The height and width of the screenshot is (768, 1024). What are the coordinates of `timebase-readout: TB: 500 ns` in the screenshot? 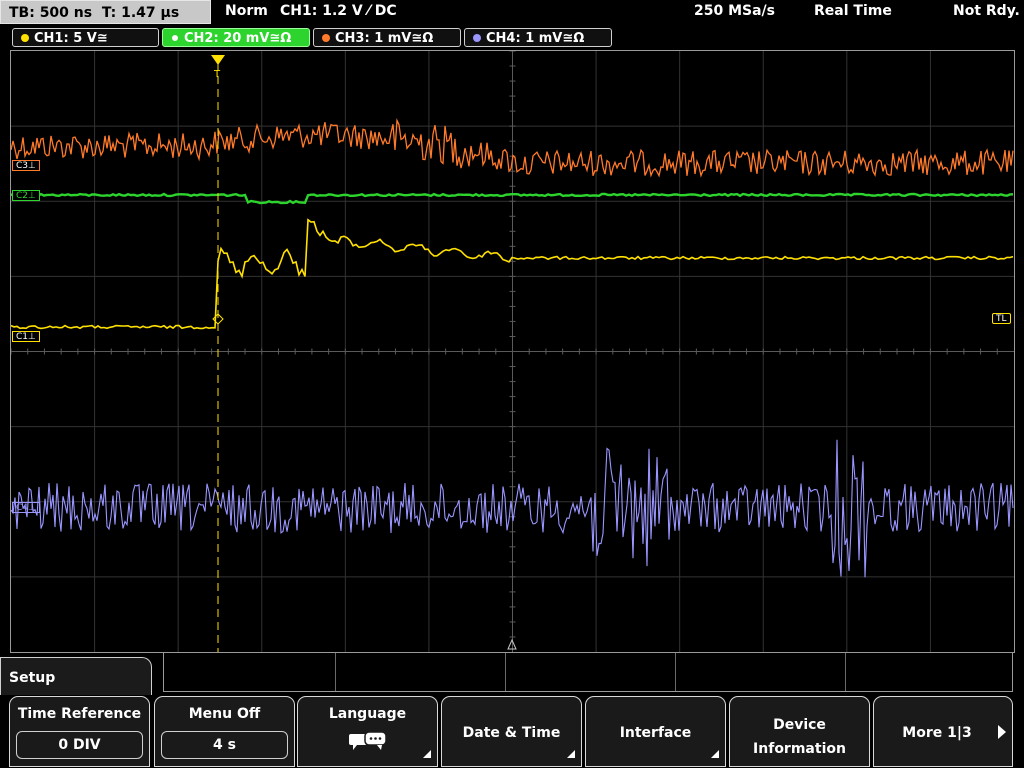 It's located at (51, 13).